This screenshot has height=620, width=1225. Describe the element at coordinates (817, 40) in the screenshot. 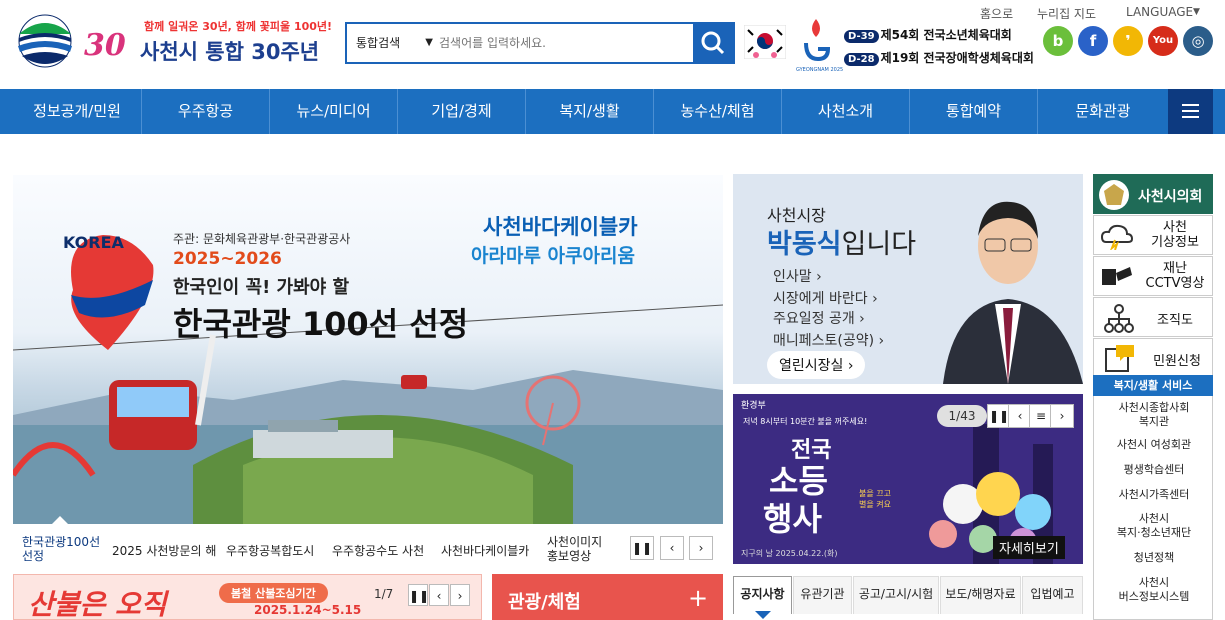

I see `torch-icon` at that location.